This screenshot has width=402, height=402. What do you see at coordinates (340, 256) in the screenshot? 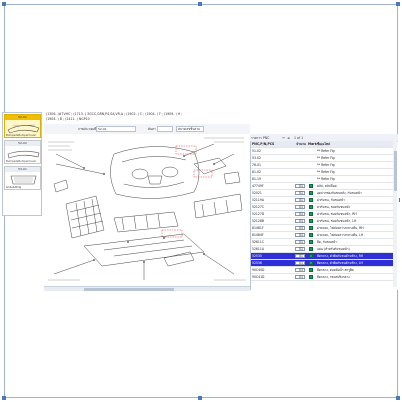
I see `part-name-cell: ยึดกลาง, ตัวยึดกันชนด้านข้าง, RH` at bounding box center [340, 256].